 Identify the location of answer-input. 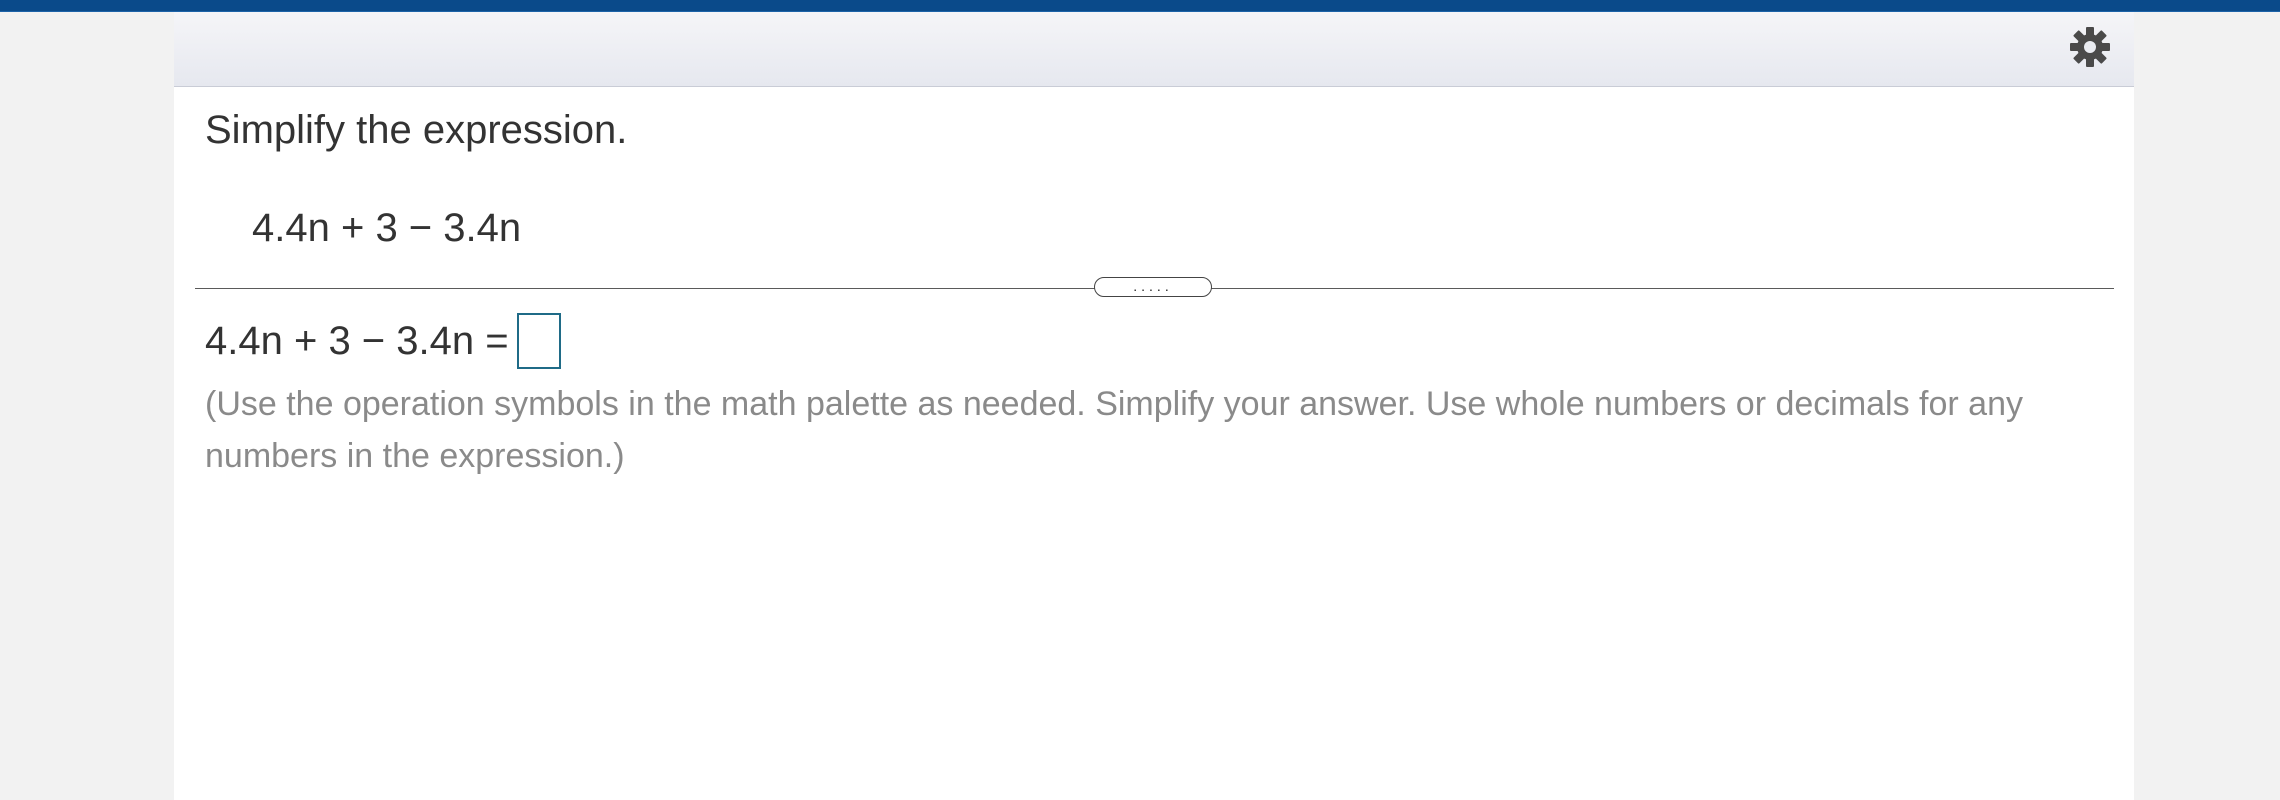
(538, 341).